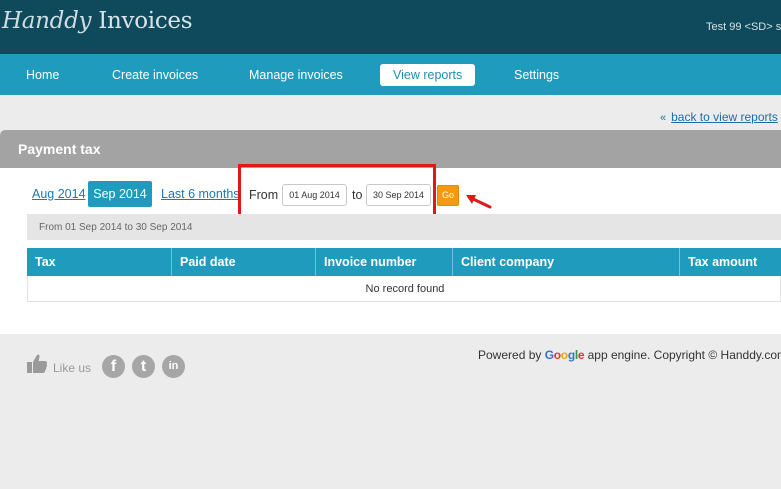  Describe the element at coordinates (142, 21) in the screenshot. I see `brand-name-part2: Invoices` at that location.